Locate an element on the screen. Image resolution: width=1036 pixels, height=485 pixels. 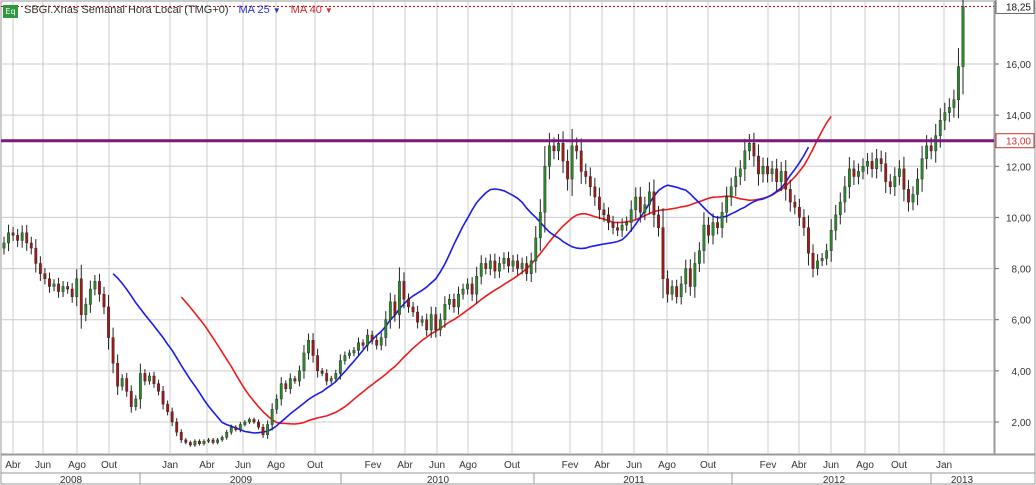
ma40-label: MA 40 is located at coordinates (306, 10).